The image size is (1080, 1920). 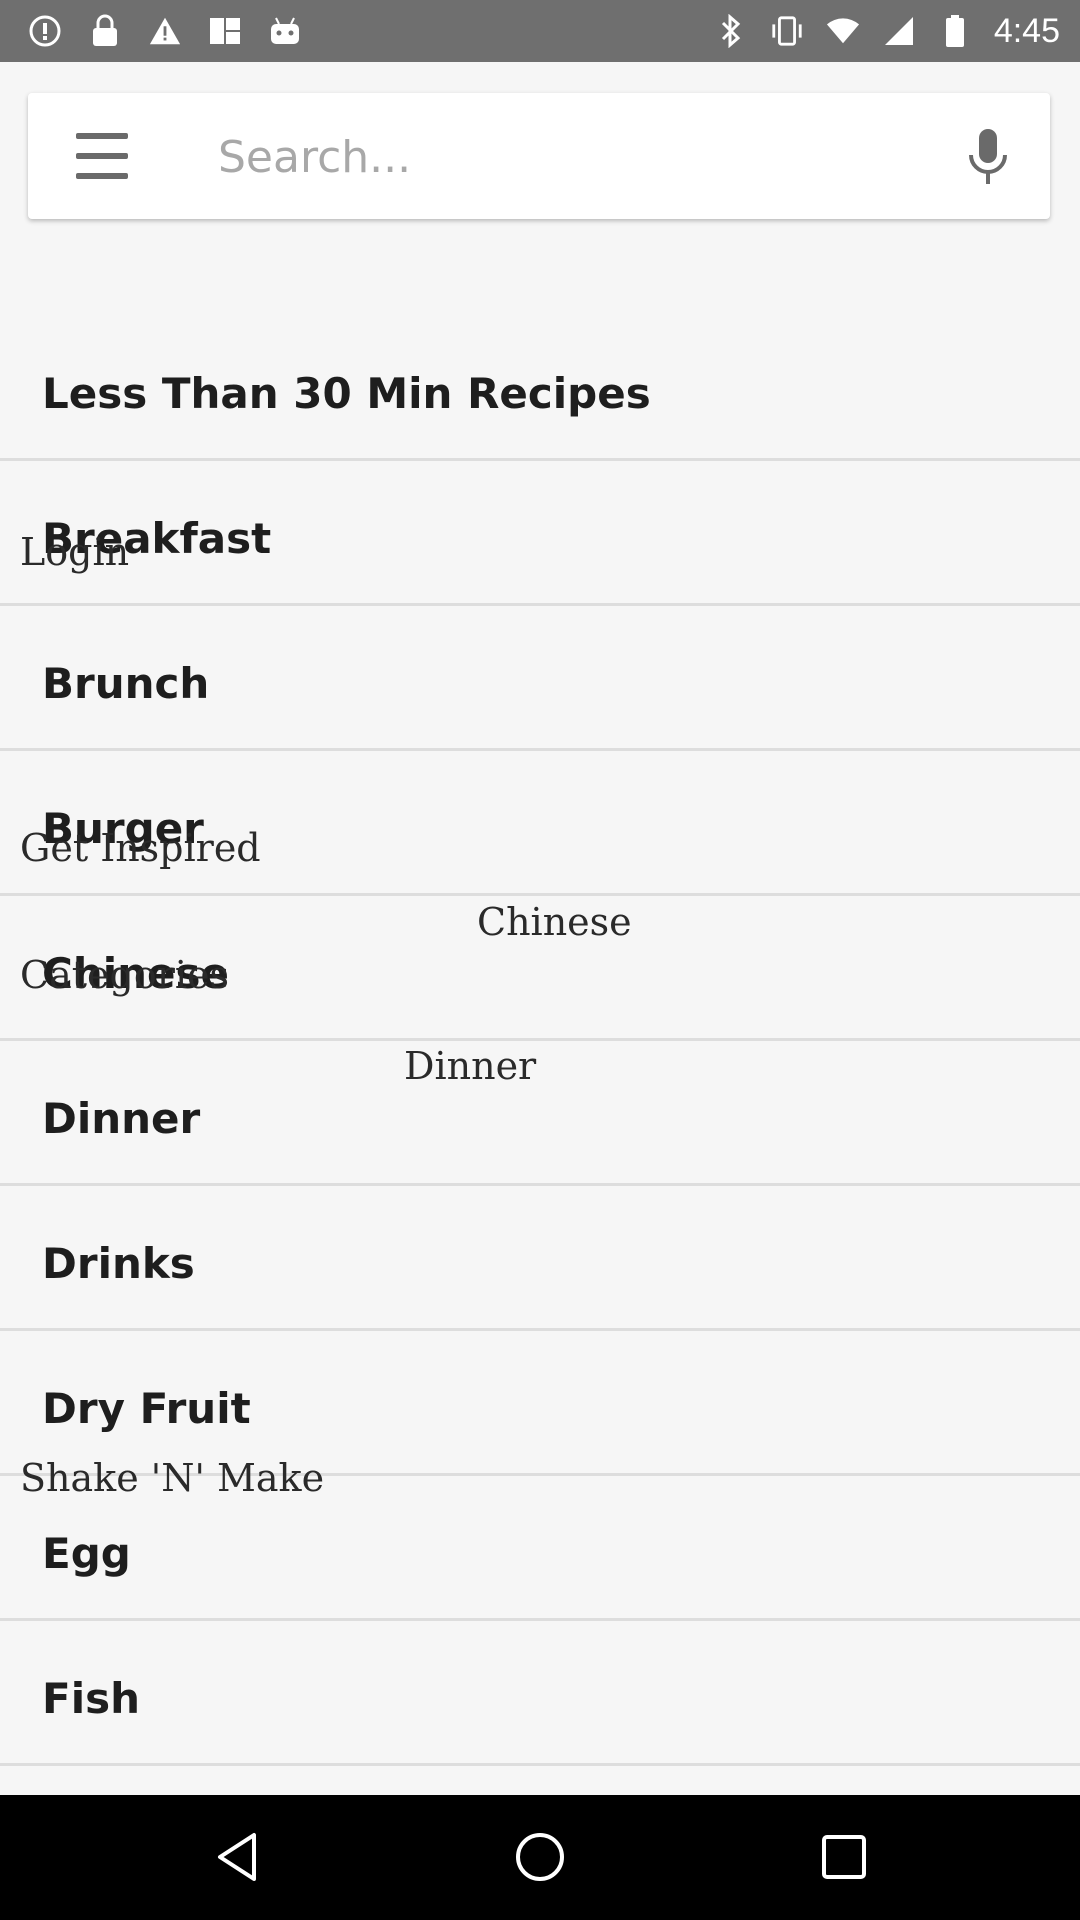 I want to click on back-icon, so click(x=238, y=1857).